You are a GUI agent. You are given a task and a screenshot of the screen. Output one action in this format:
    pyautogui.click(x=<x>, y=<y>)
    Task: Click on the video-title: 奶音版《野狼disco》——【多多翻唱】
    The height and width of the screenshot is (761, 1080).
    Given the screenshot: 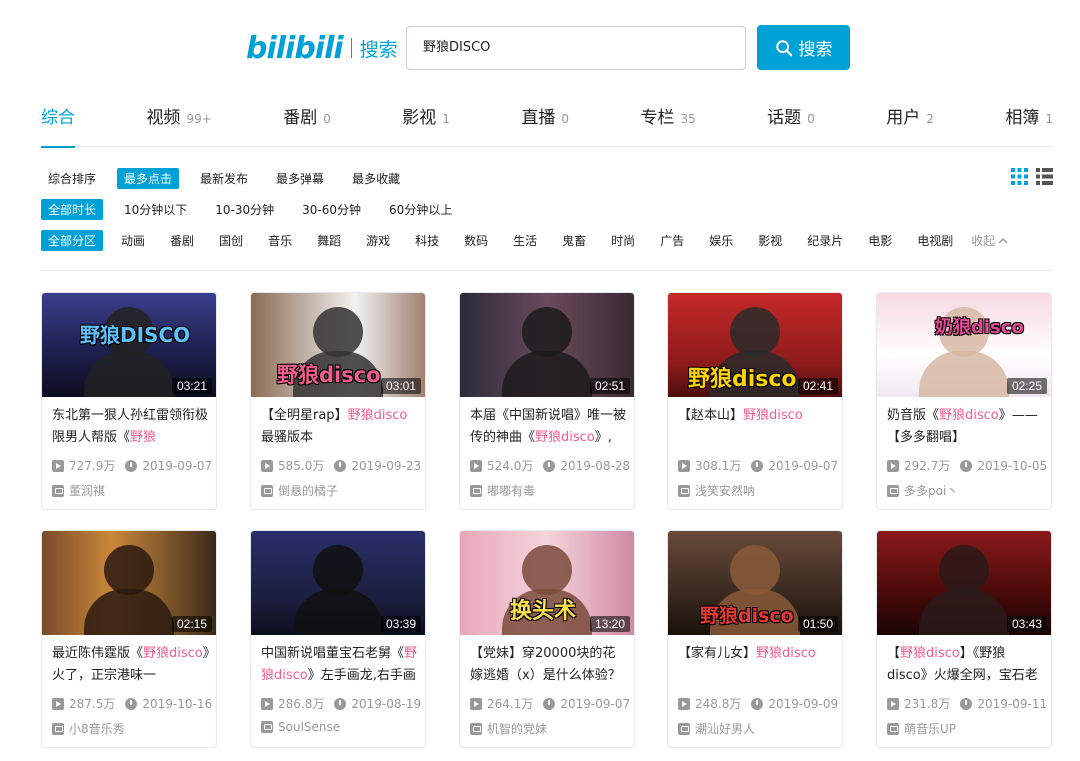 What is the action you would take?
    pyautogui.click(x=966, y=427)
    